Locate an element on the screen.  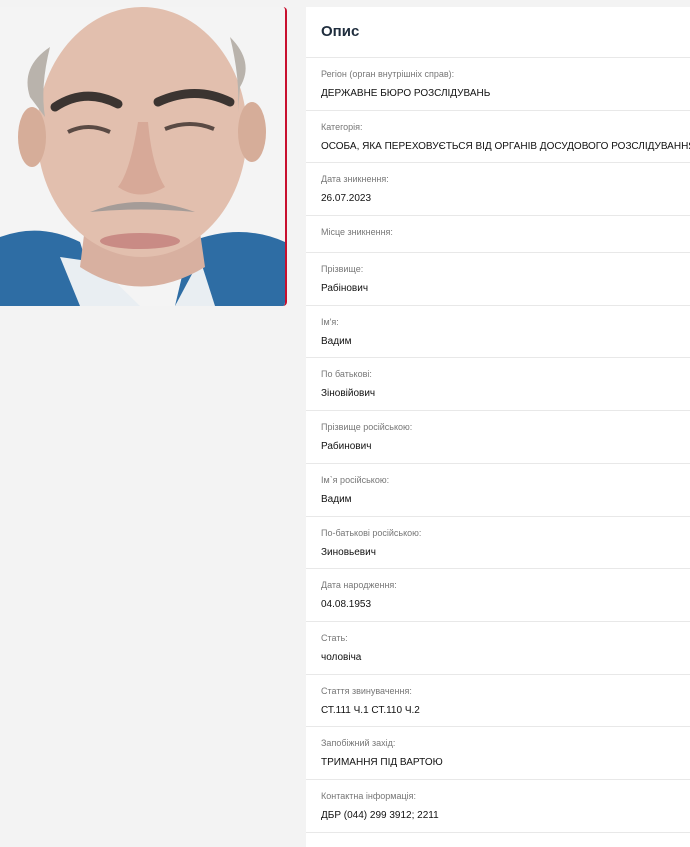
field-value: ТРИМАННЯ ПІД ВАРТОЮ is located at coordinates (382, 763).